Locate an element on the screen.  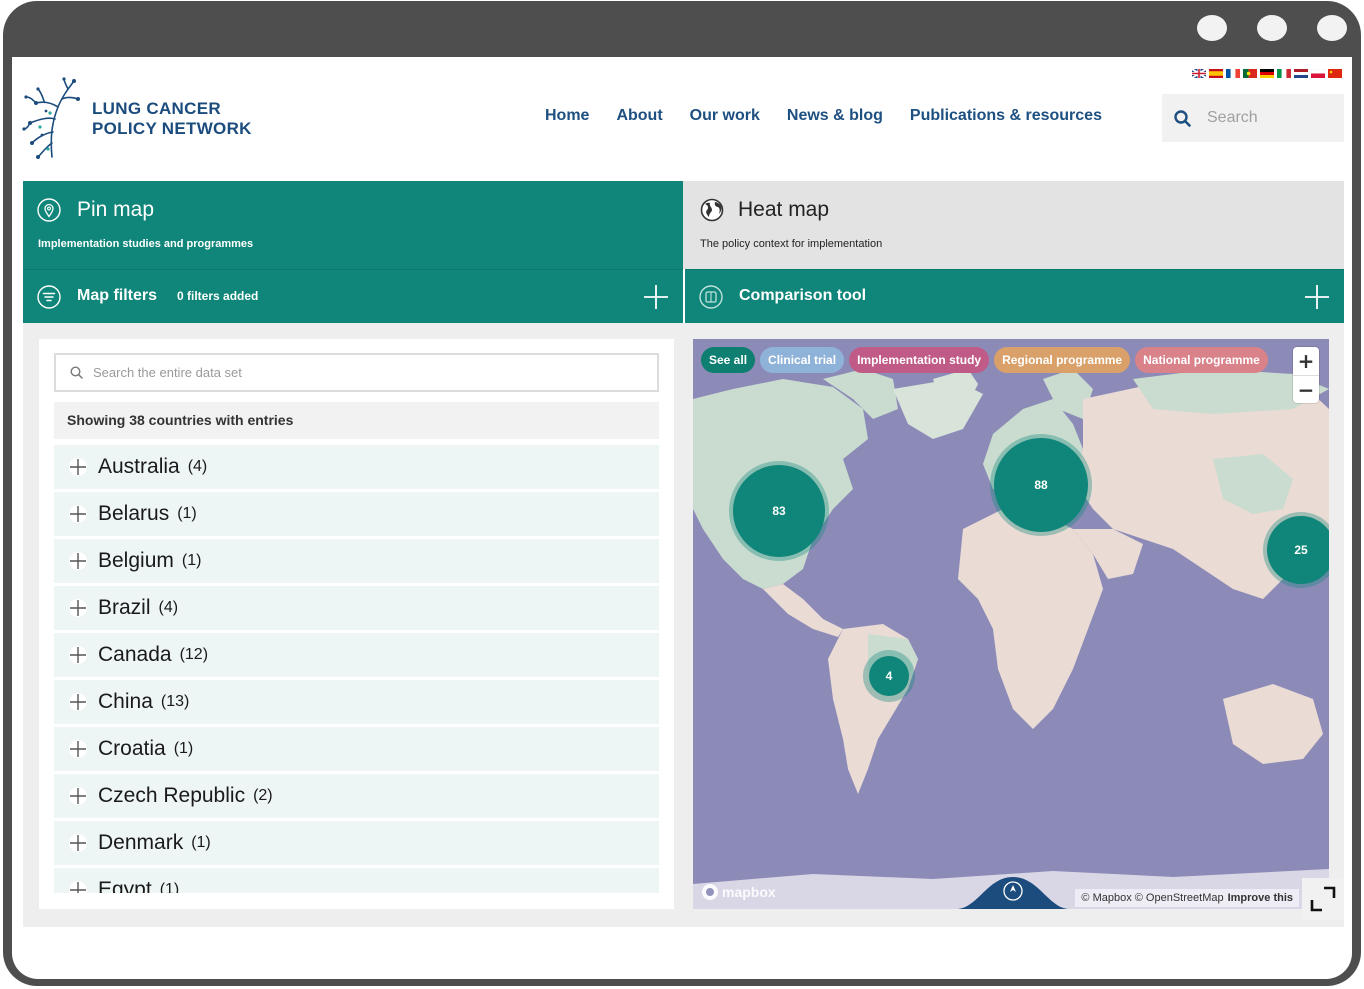
nav-our-work: Our work is located at coordinates (725, 116).